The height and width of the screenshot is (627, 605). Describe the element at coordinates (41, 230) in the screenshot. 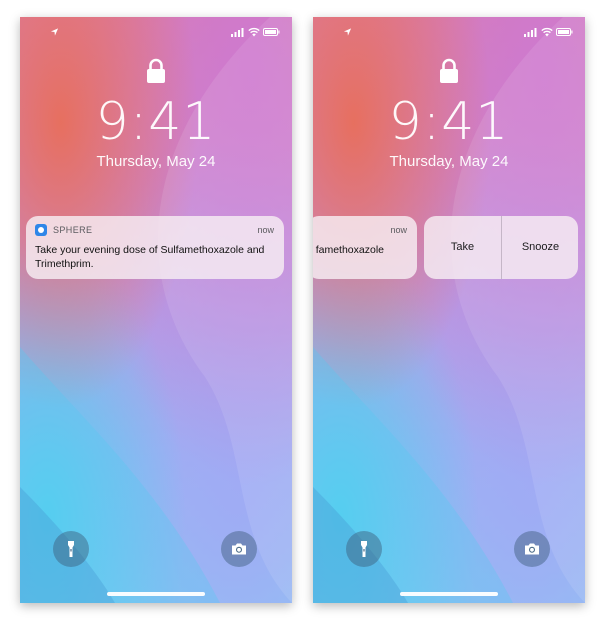

I see `sphere-app-icon` at that location.